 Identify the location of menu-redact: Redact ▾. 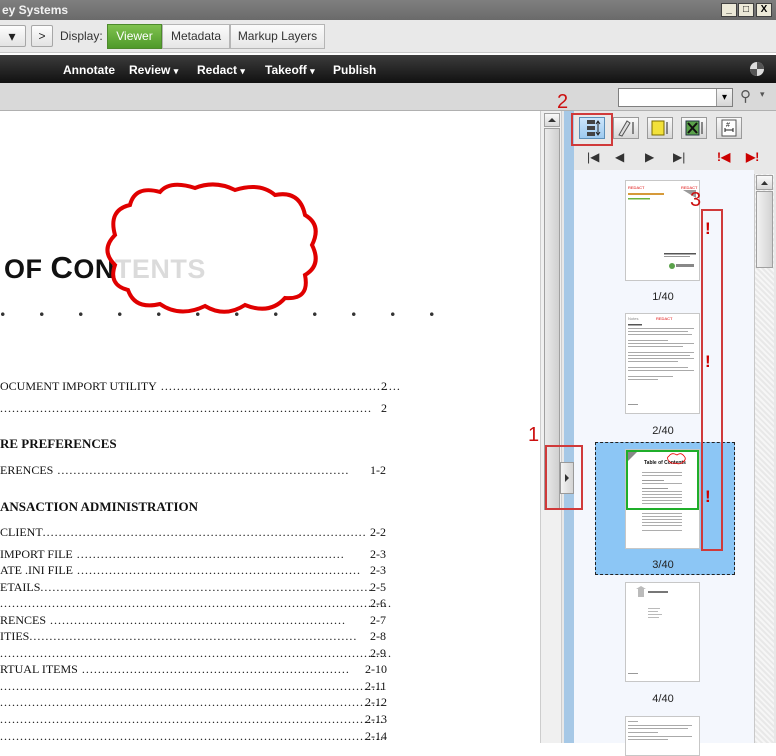
(221, 70).